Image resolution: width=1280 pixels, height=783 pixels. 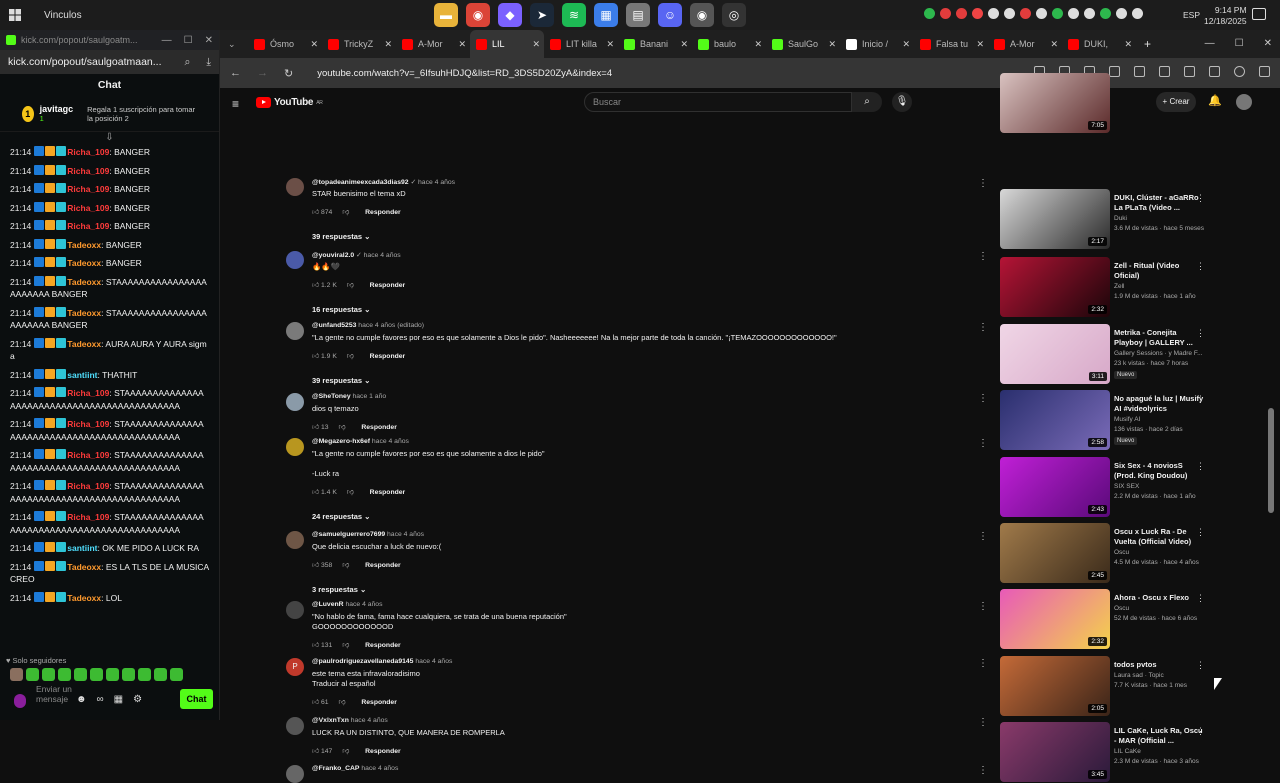 I want to click on comment-author: @samuelguerrero7699, so click(x=348, y=534).